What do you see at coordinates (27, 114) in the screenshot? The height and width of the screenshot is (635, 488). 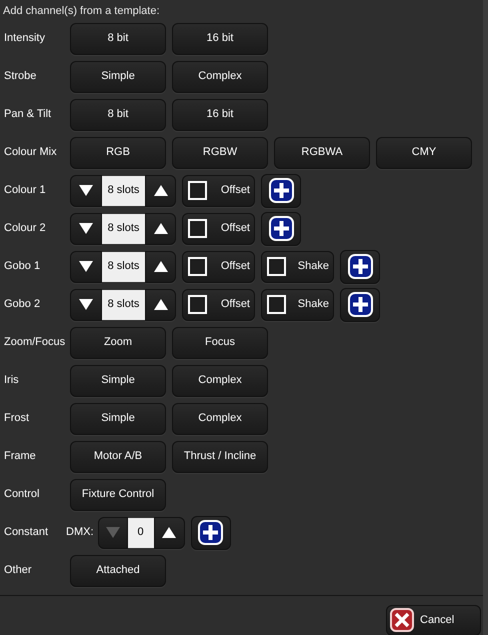 I see `row-label: Pan & Tilt` at bounding box center [27, 114].